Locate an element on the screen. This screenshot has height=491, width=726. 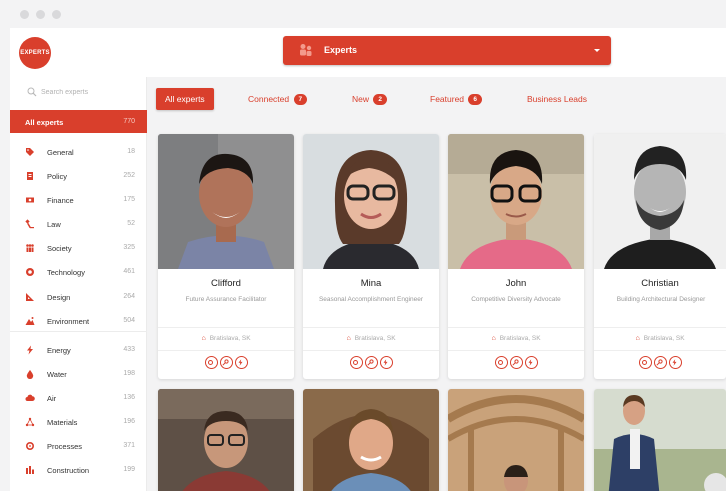
search-bar is located at coordinates (78, 93).